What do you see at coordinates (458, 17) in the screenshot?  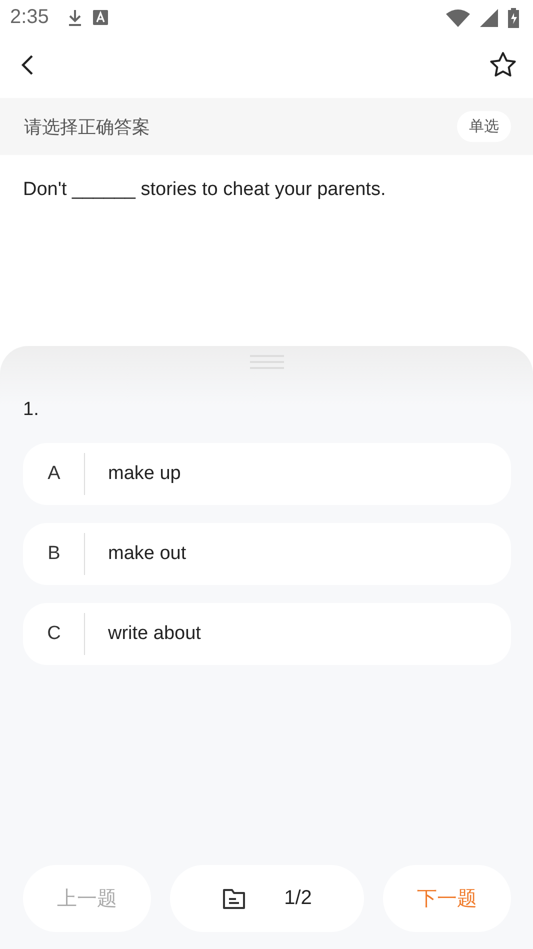 I see `wifi-icon` at bounding box center [458, 17].